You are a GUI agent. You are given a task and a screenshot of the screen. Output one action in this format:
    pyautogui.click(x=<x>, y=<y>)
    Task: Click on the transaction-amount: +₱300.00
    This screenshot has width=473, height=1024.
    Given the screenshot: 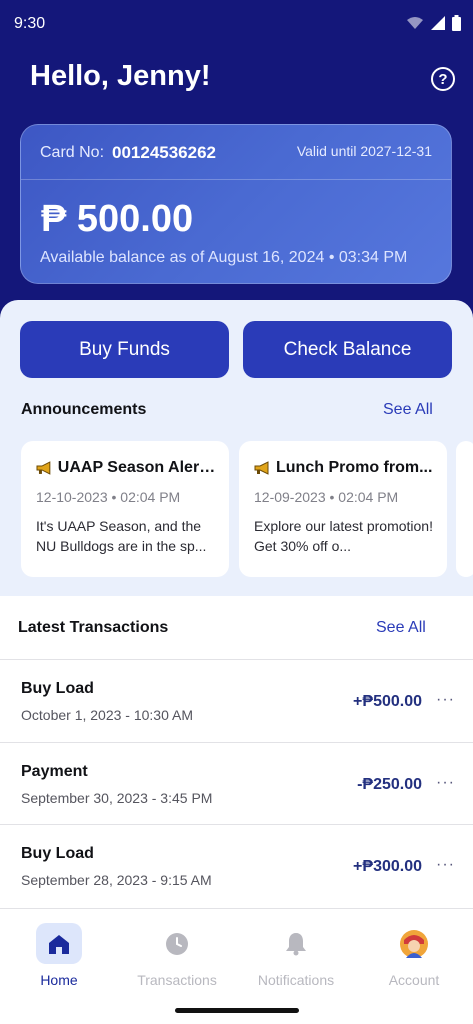 What is the action you would take?
    pyautogui.click(x=387, y=866)
    